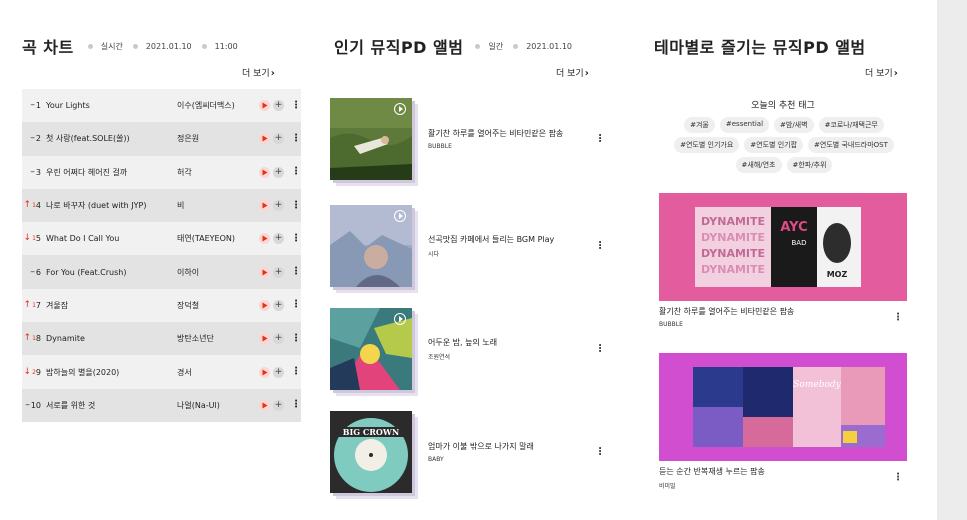  I want to click on chart-row: ↑ 1 4 나로 바꾸자 (duet with JYP) 비 + ⋮, so click(161, 205).